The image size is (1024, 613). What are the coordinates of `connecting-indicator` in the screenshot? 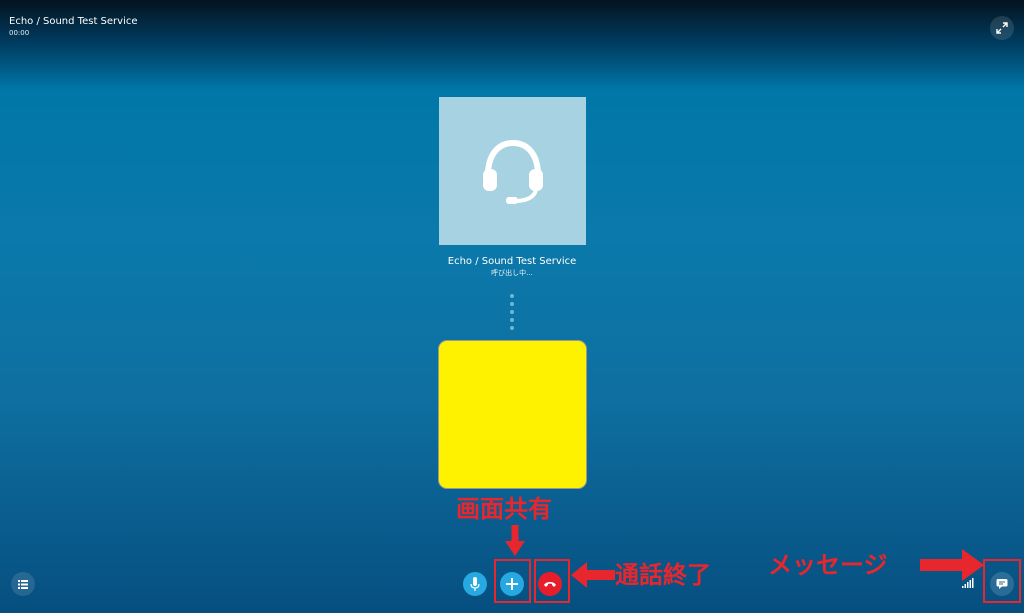 It's located at (512, 314).